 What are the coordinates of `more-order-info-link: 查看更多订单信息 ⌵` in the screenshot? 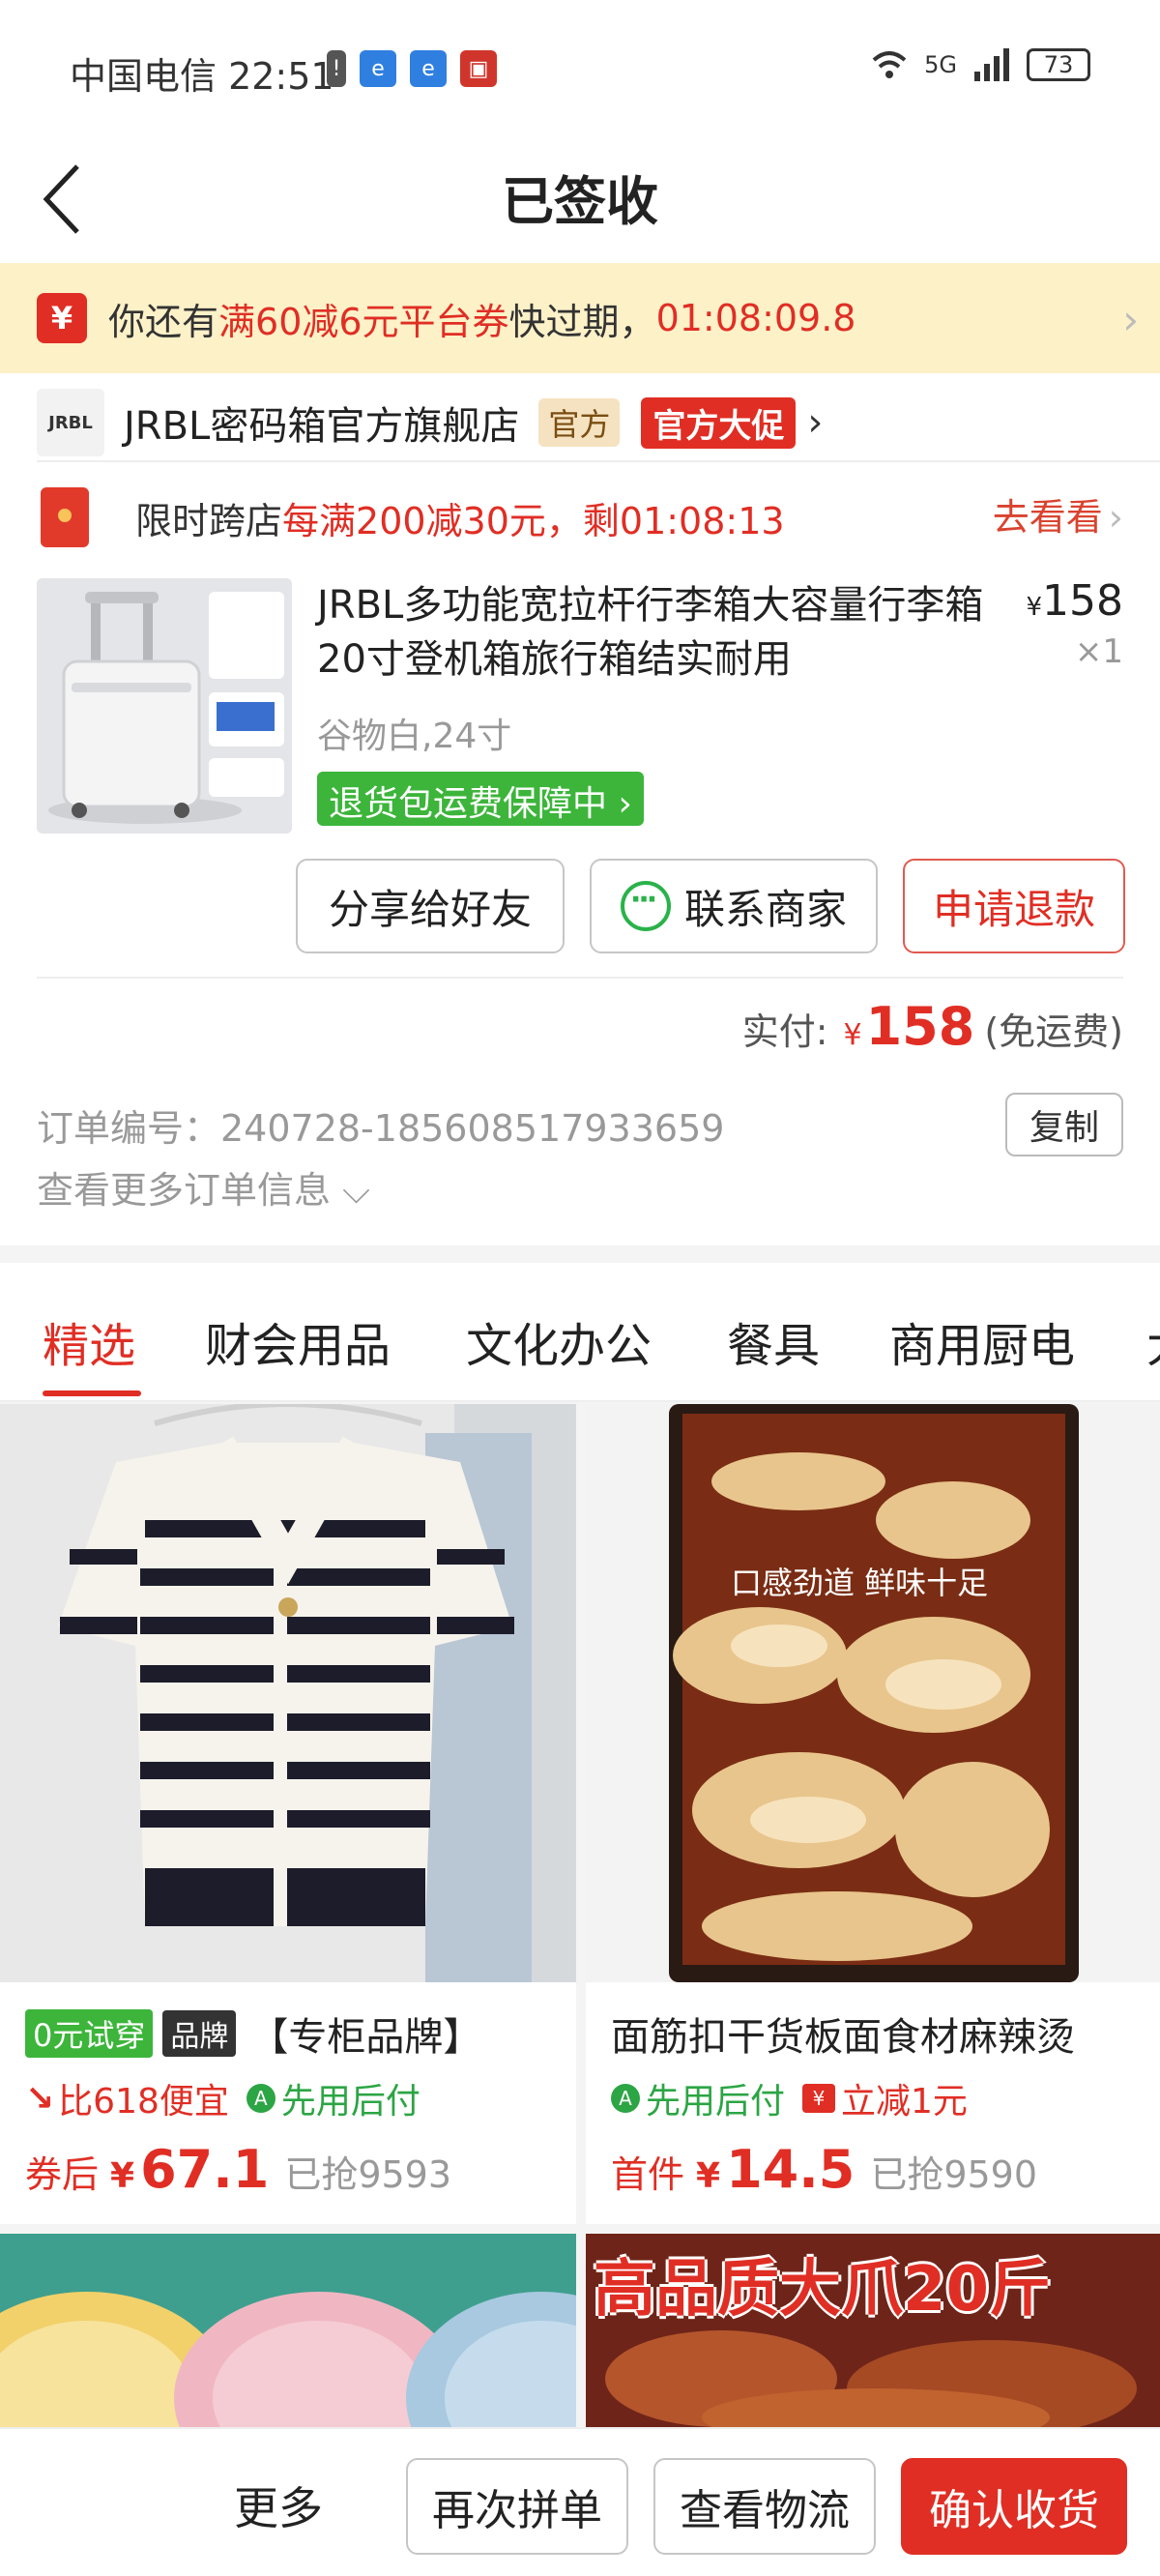 It's located at (203, 1187).